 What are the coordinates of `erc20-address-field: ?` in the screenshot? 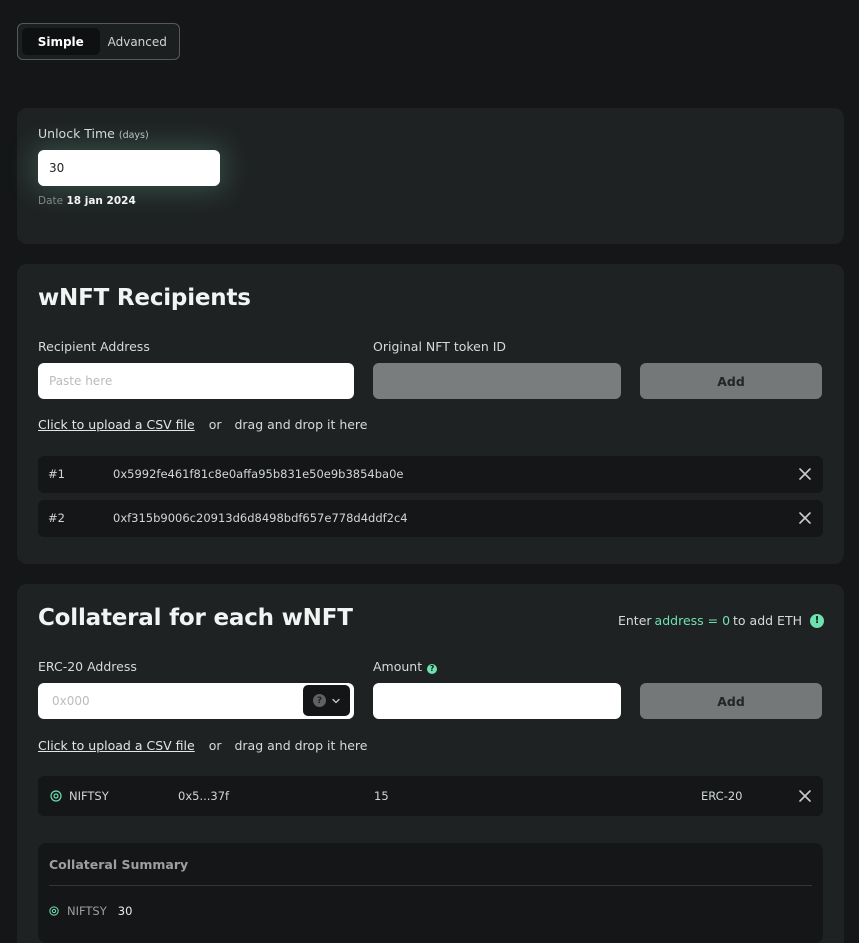 It's located at (196, 701).